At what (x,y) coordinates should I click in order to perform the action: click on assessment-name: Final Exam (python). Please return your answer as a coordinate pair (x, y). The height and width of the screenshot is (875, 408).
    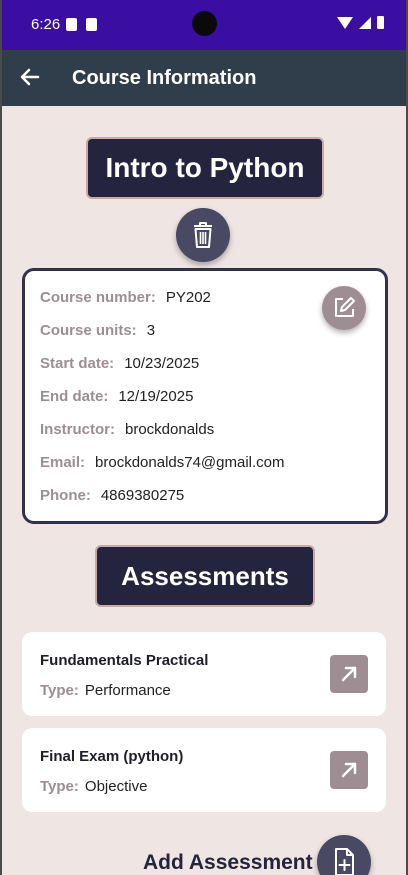
    Looking at the image, I should click on (112, 756).